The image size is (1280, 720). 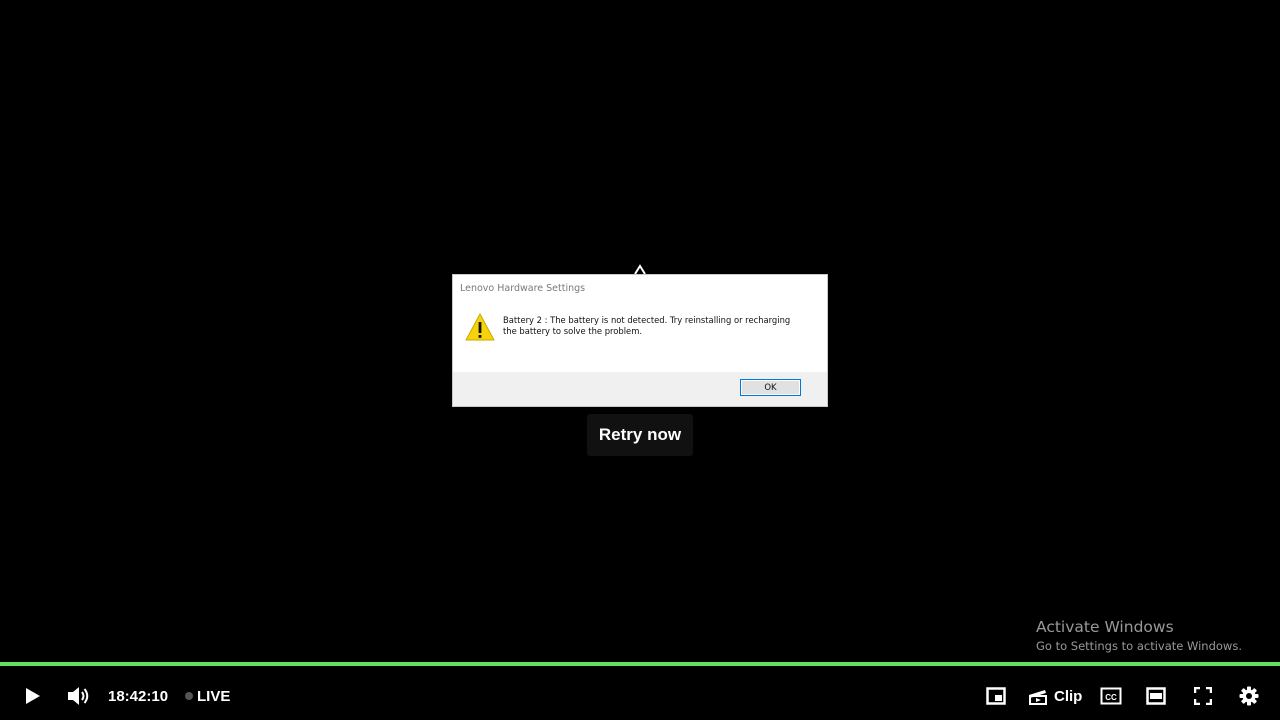 I want to click on progress-bar, so click(x=640, y=664).